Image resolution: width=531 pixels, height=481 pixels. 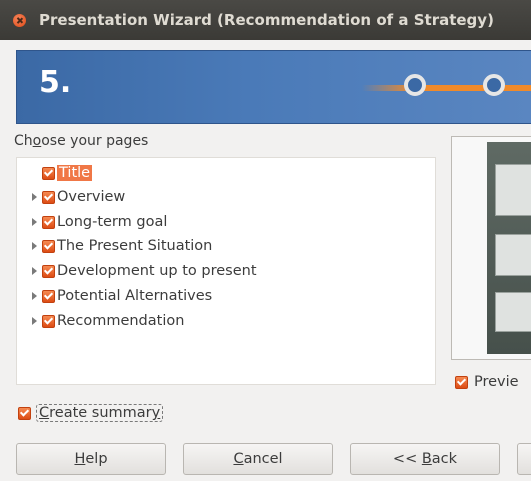 I want to click on preview-checkbox-icon, so click(x=461, y=382).